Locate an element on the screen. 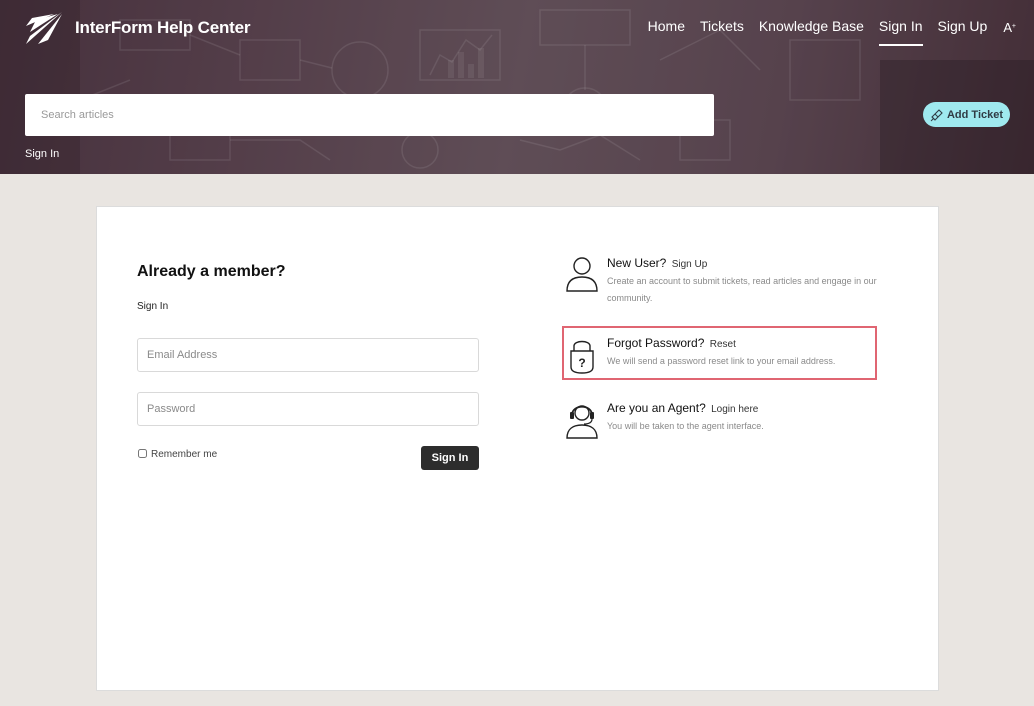 The height and width of the screenshot is (706, 1034). paper-plane-logo-icon is located at coordinates (44, 28).